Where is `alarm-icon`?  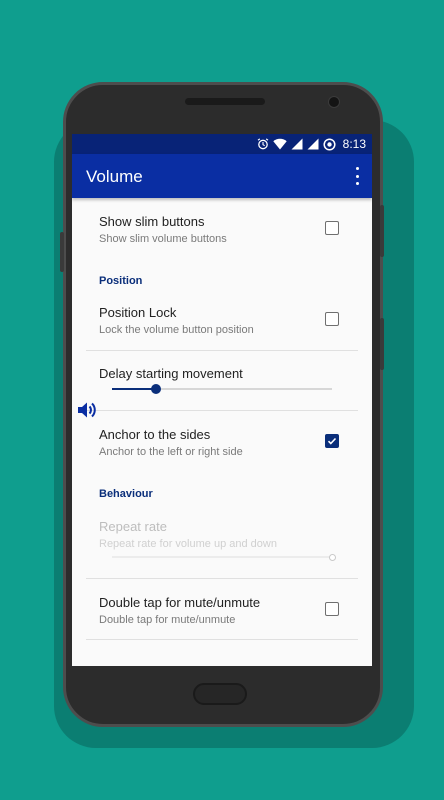 alarm-icon is located at coordinates (262, 144).